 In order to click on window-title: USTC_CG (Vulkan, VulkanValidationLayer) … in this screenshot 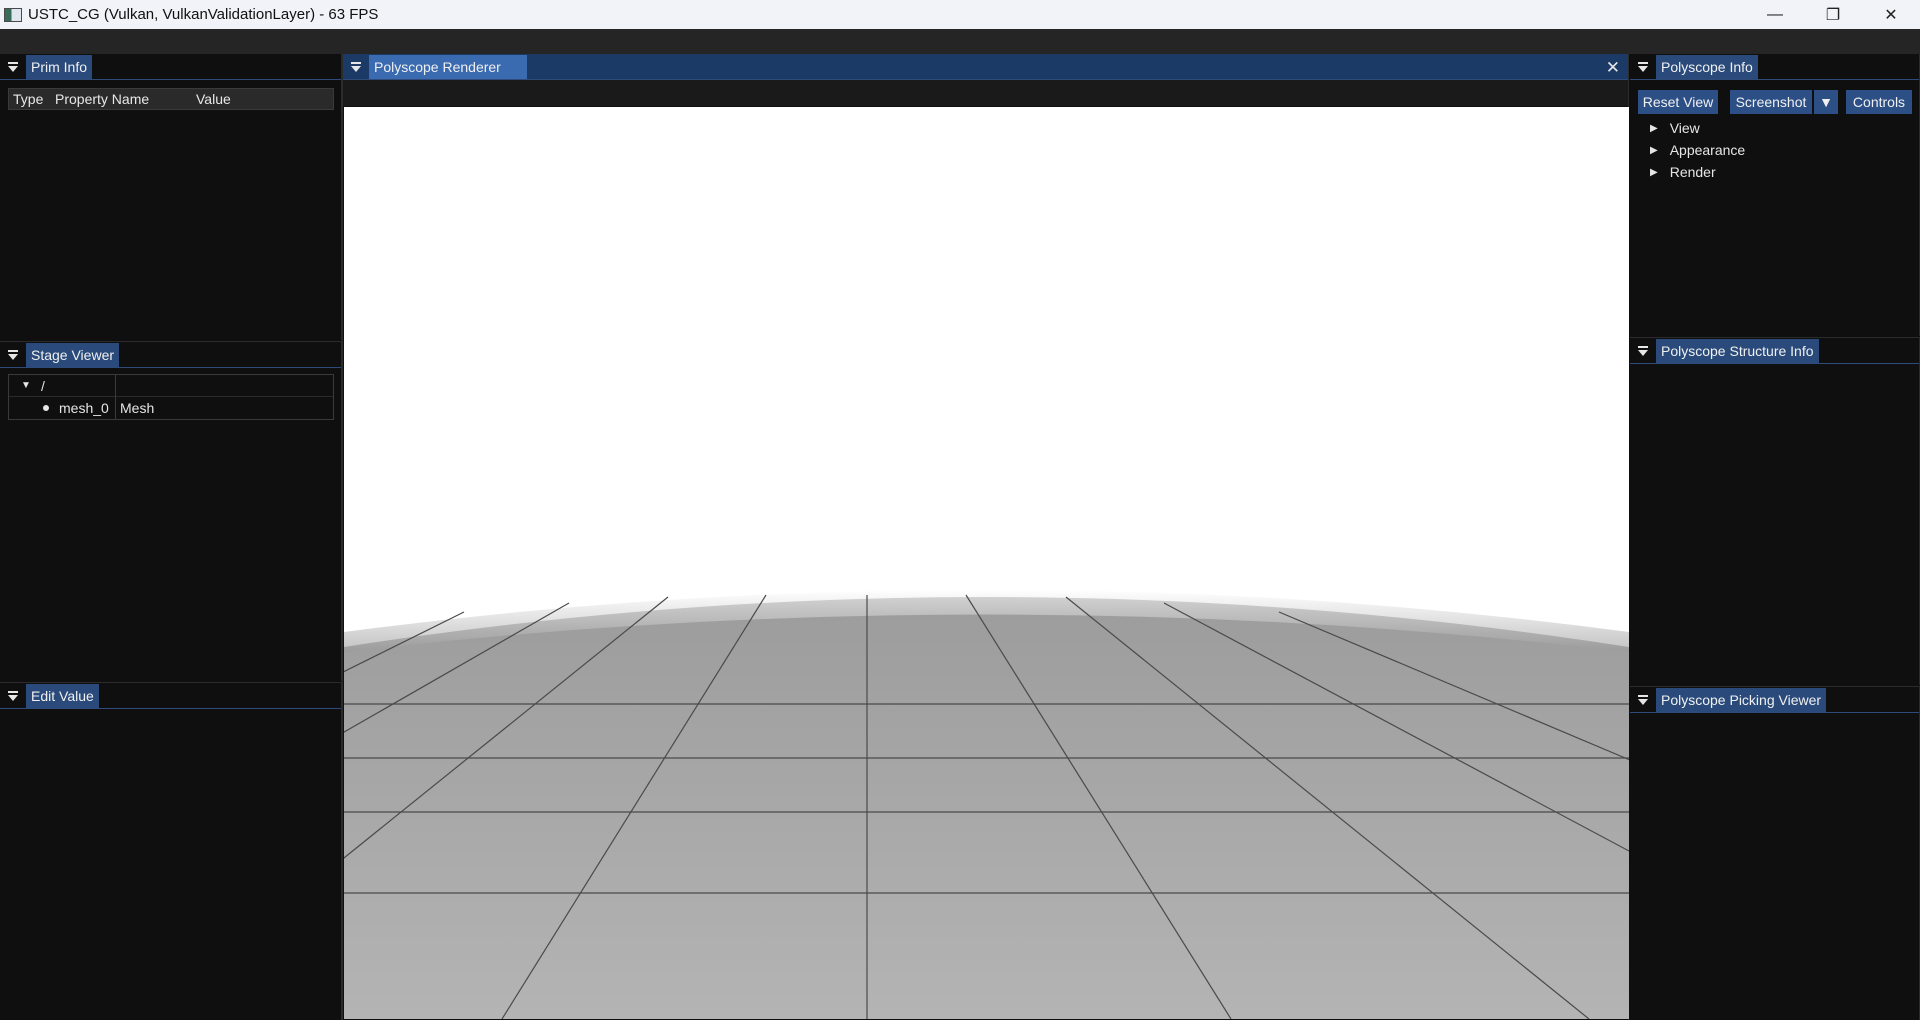, I will do `click(203, 14)`.